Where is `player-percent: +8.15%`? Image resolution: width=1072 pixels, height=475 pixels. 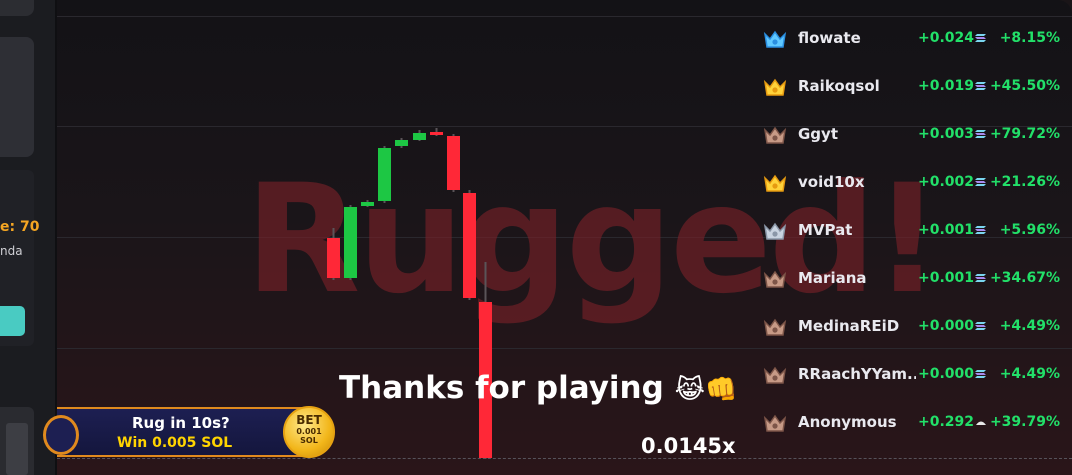
player-percent: +8.15% is located at coordinates (1029, 38).